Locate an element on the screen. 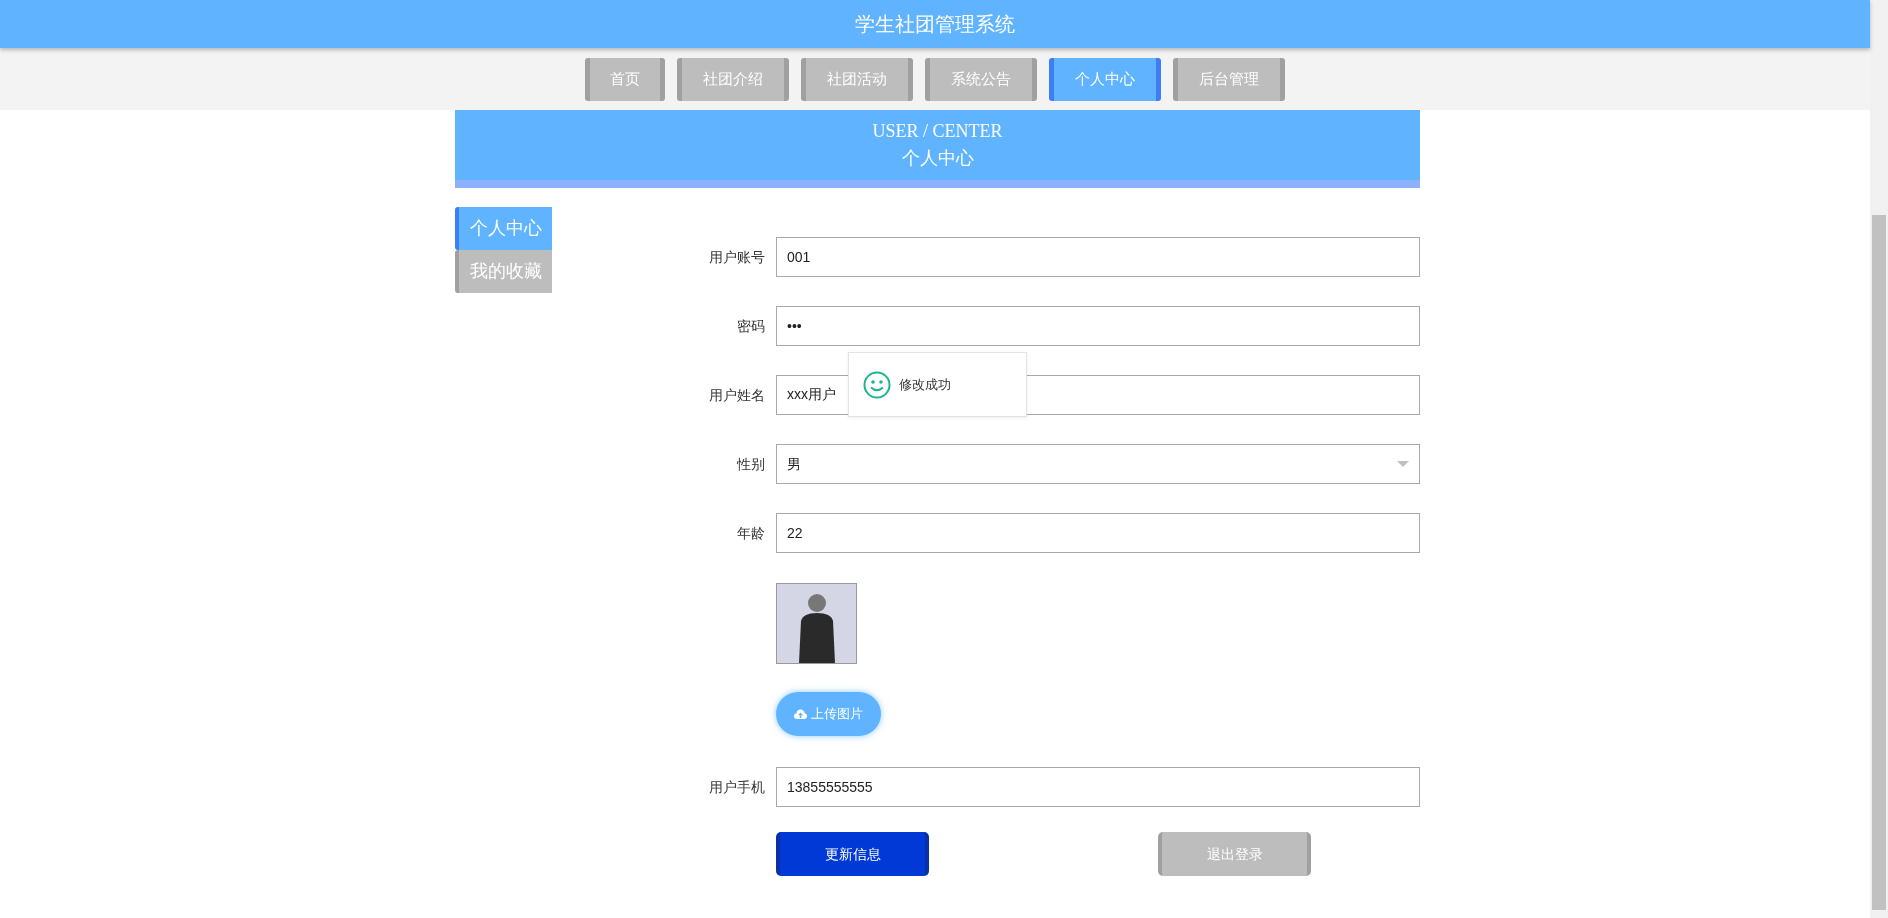 The image size is (1888, 918). nav-tab: 系统公告 is located at coordinates (981, 79).